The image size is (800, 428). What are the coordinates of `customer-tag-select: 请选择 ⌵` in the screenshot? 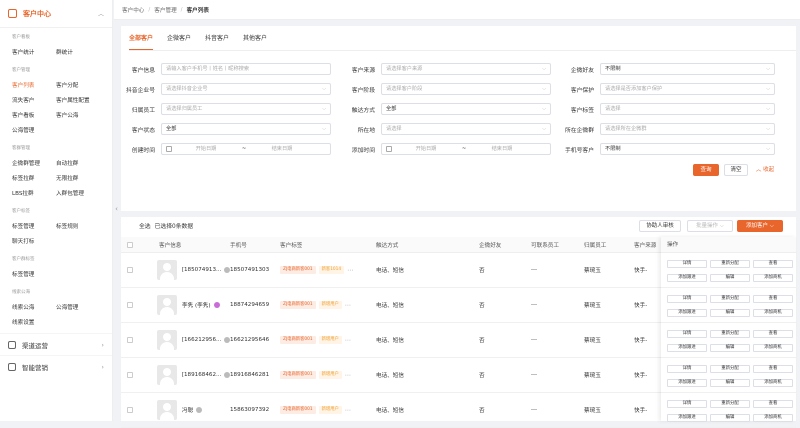 It's located at (687, 109).